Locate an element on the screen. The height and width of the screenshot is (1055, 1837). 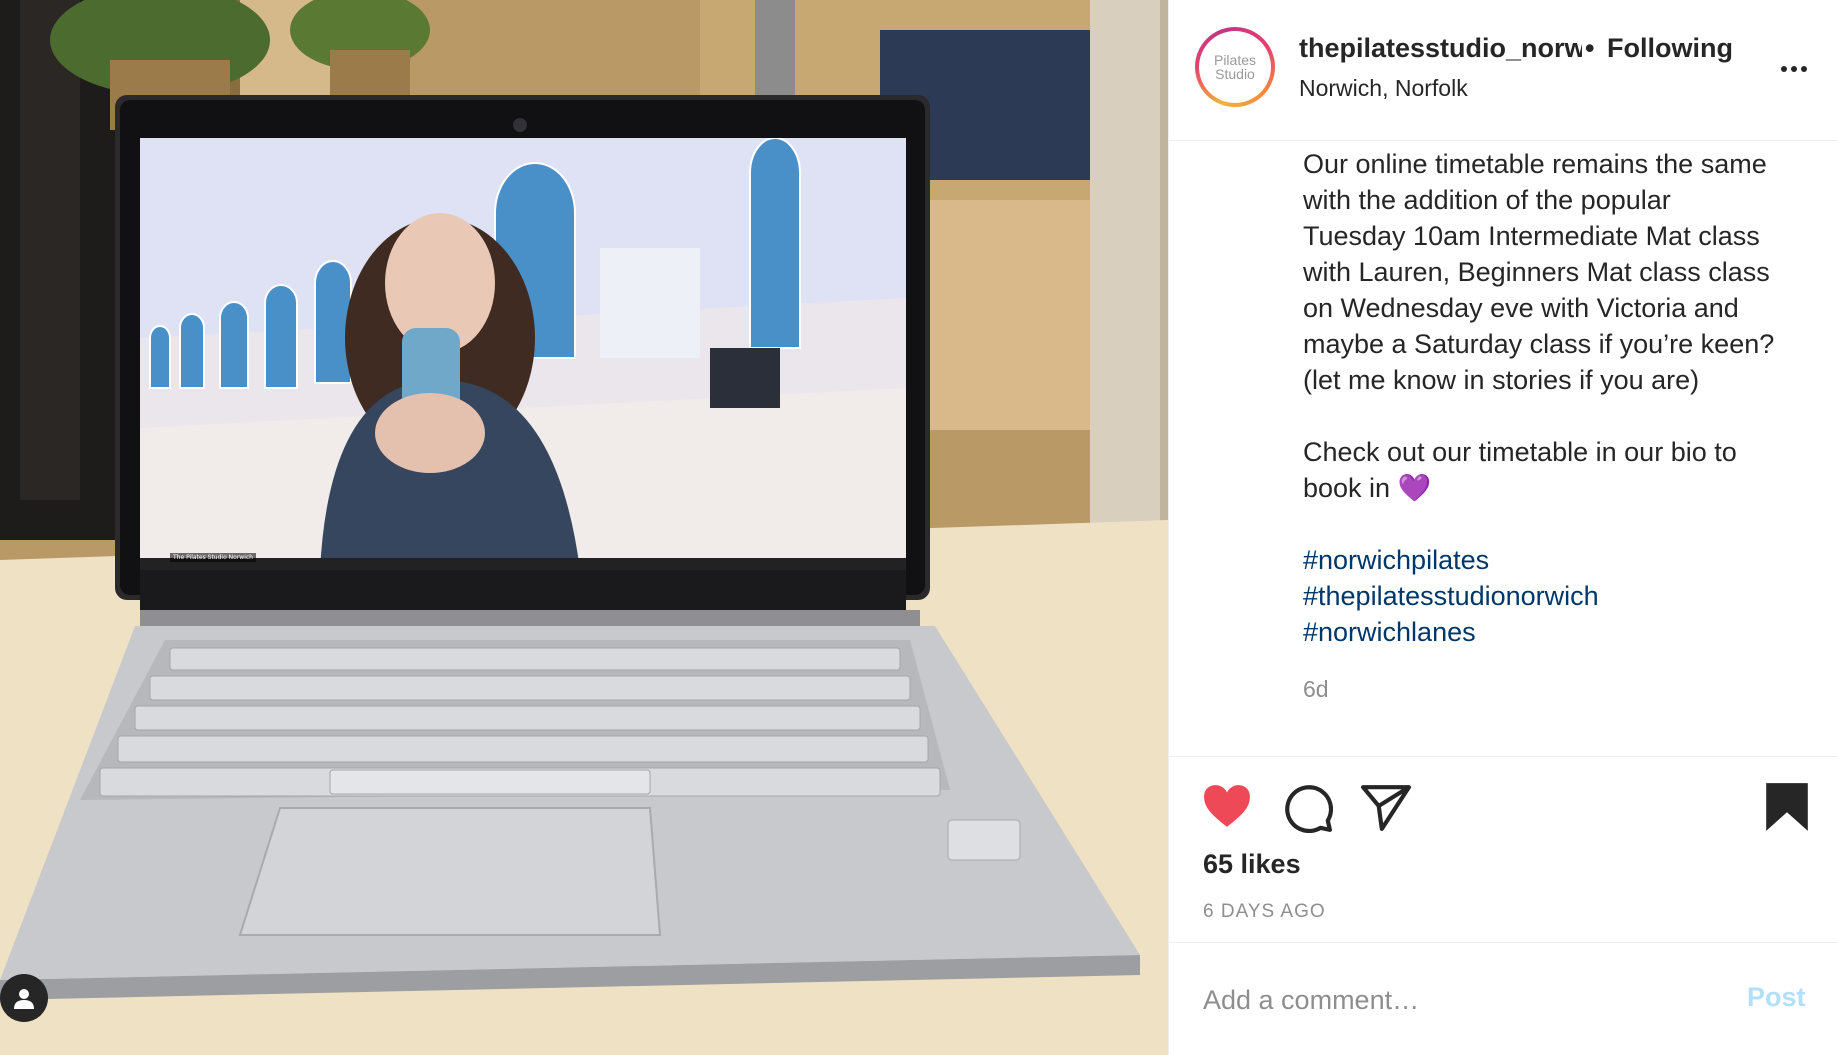
caption-line: book in 💜 is located at coordinates (1563, 488).